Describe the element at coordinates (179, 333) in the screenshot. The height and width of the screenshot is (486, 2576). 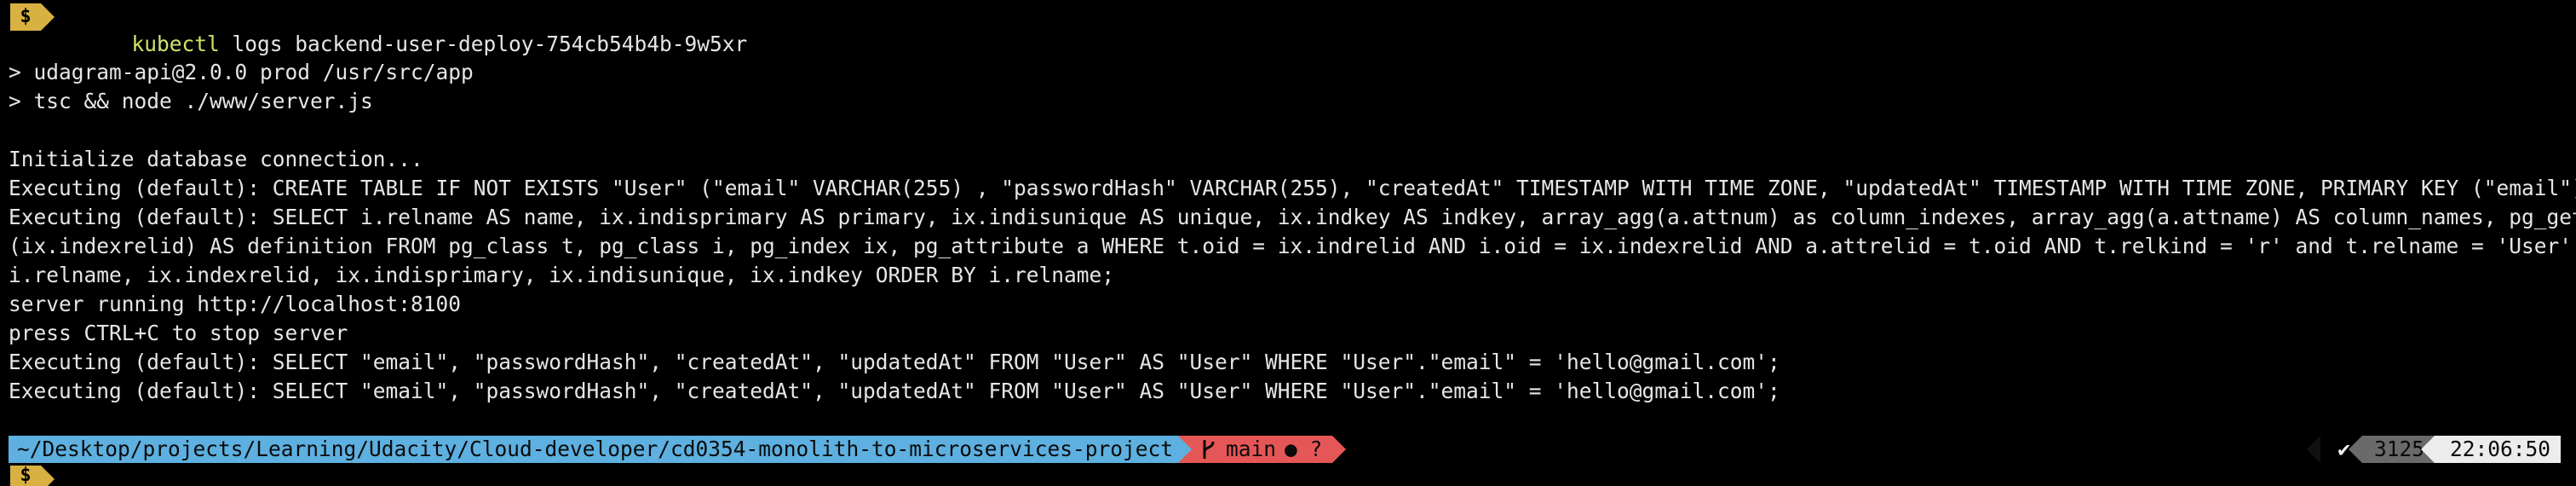
I see `output-line: press CTRL+C to stop server` at that location.